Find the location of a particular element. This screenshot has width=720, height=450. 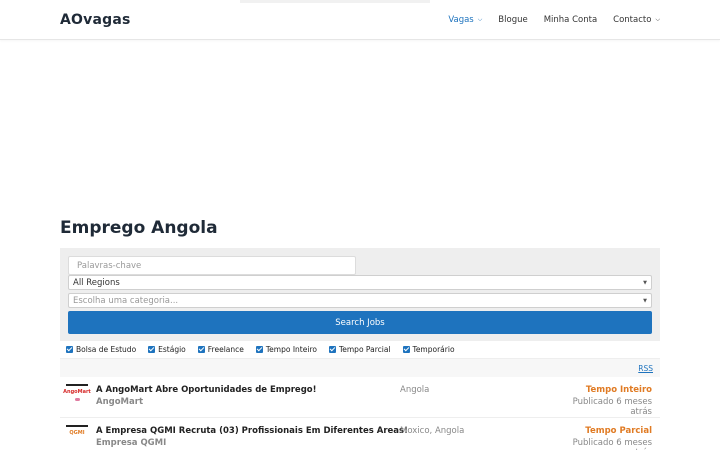

category-select: Escolha uma categoria... ▼ is located at coordinates (360, 300).